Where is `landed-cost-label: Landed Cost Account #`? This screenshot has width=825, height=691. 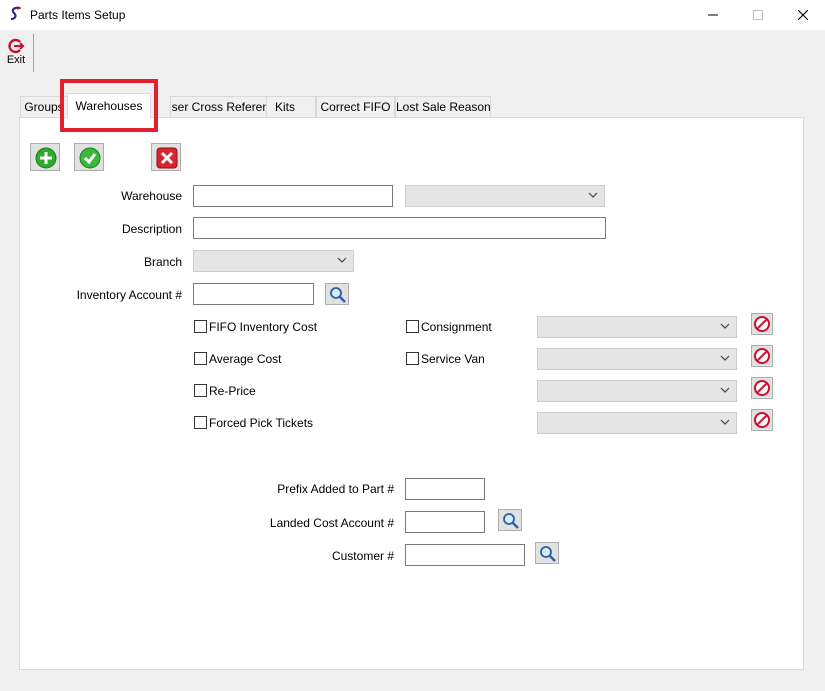 landed-cost-label: Landed Cost Account # is located at coordinates (331, 523).